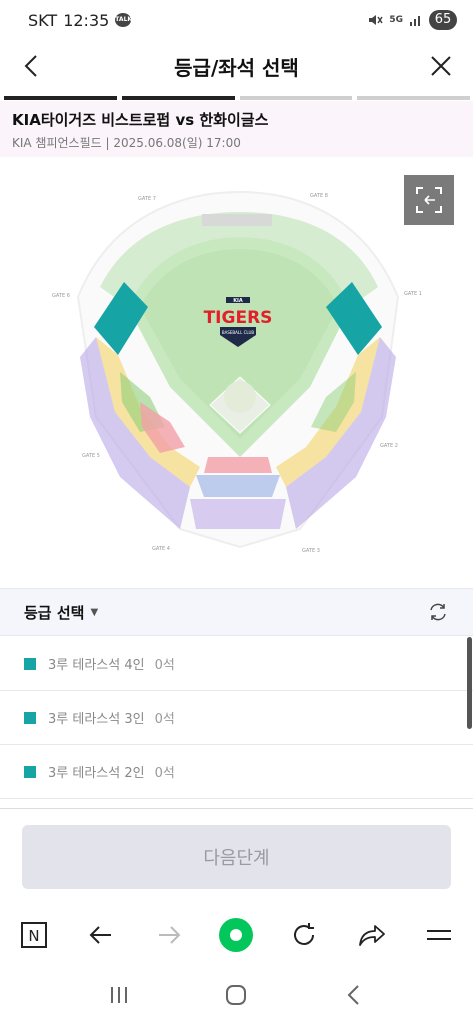 The image size is (473, 1024). Describe the element at coordinates (389, 446) in the screenshot. I see `gate-label-2: GATE 2` at that location.